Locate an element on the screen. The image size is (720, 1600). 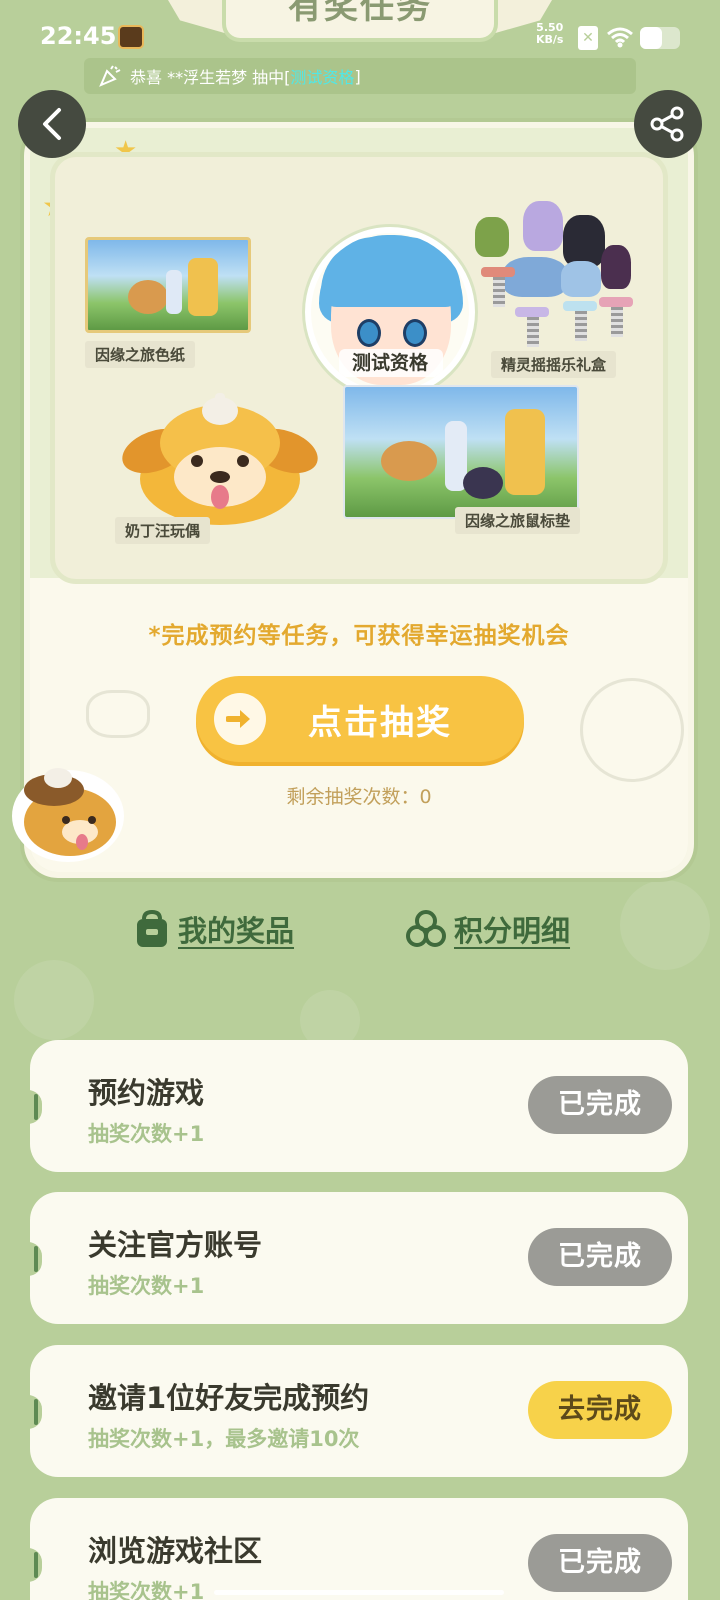
prize-qualification: 测试资格 is located at coordinates (390, 312).